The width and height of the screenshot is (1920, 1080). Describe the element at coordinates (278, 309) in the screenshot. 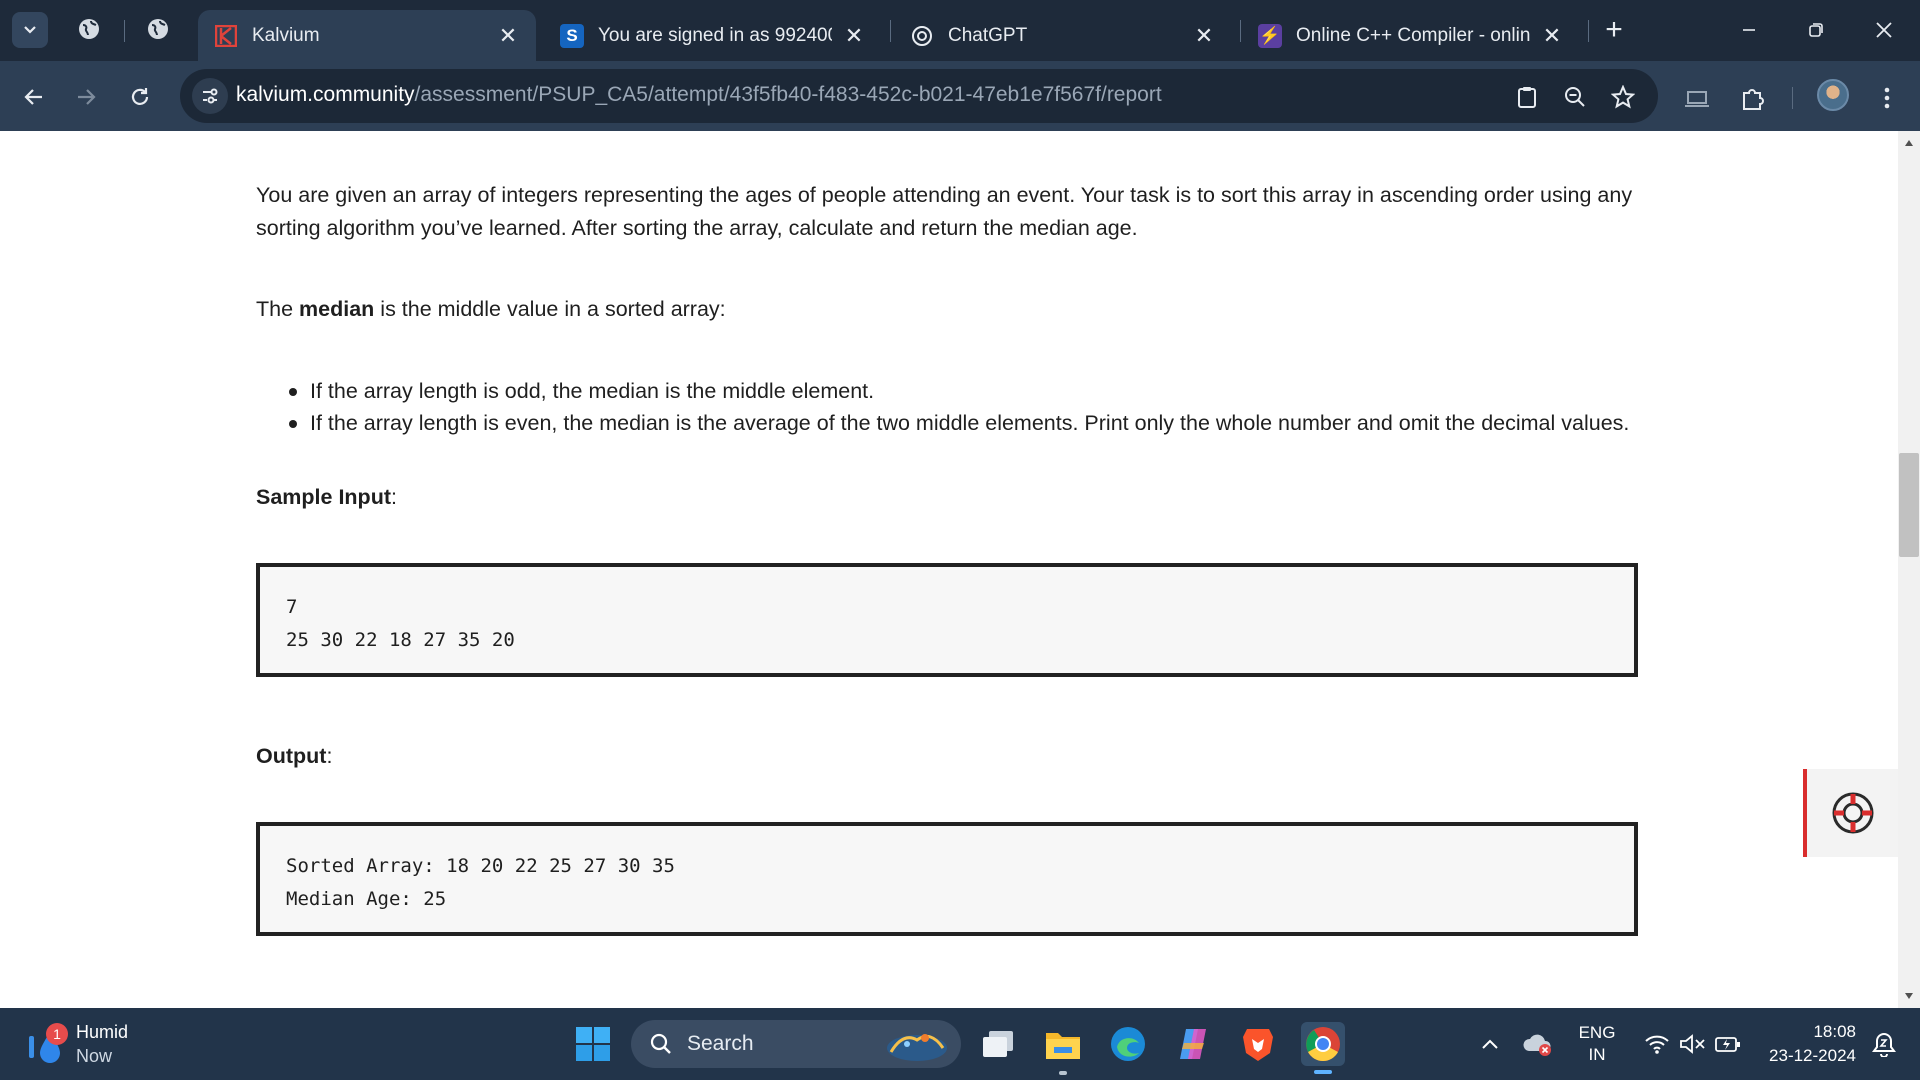

I see `median-prefix: The` at that location.